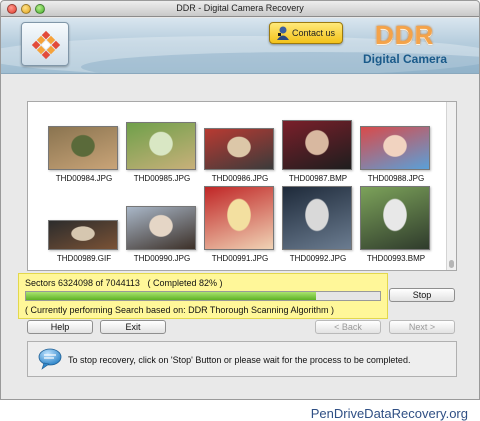 The height and width of the screenshot is (421, 480). What do you see at coordinates (283, 33) in the screenshot?
I see `person-icon` at bounding box center [283, 33].